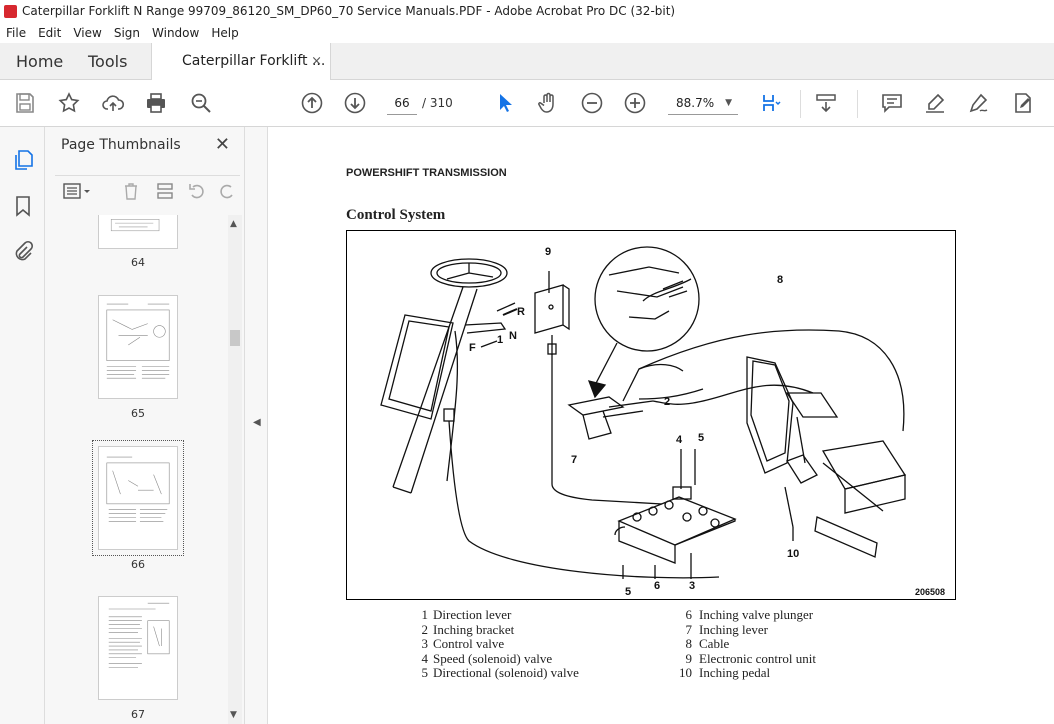 This screenshot has height=724, width=1054. Describe the element at coordinates (107, 61) in the screenshot. I see `tab-tools: Tools` at that location.